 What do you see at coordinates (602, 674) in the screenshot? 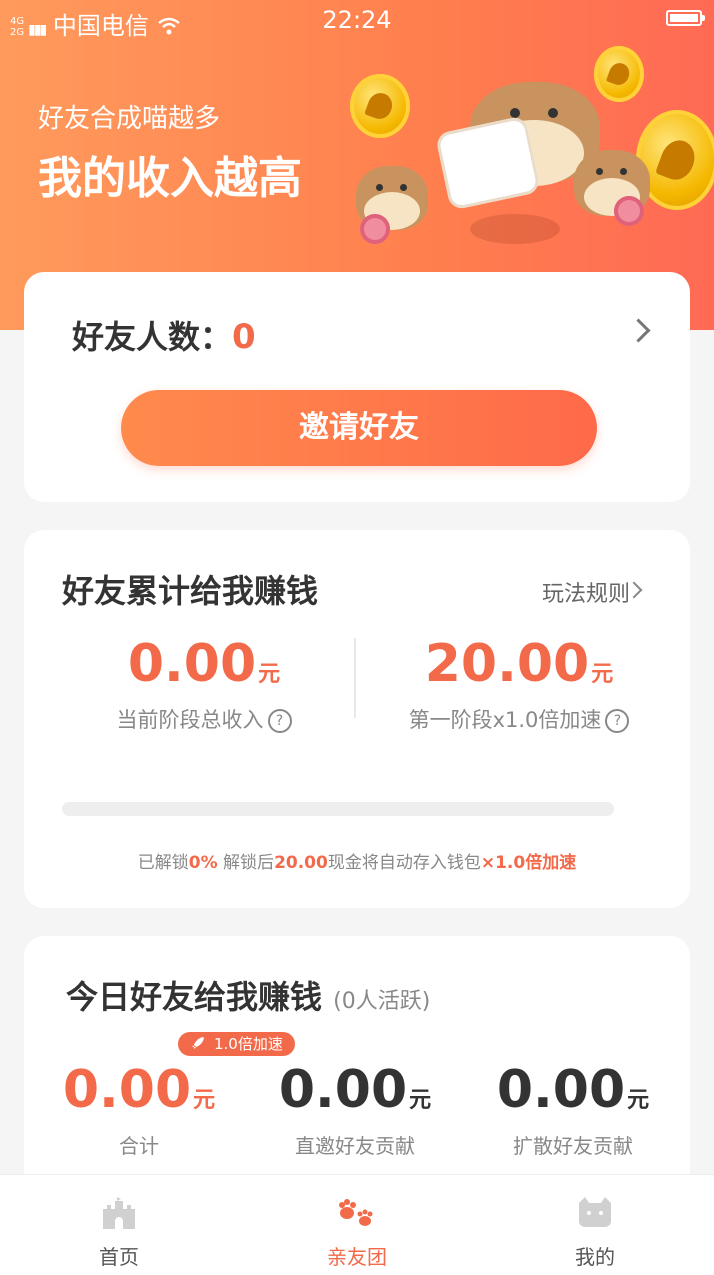
I see `stage-target-unit: 元` at bounding box center [602, 674].